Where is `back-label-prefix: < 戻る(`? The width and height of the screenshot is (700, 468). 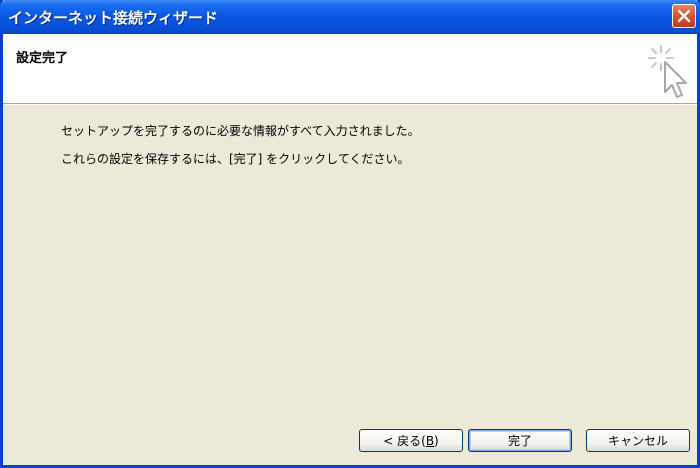 back-label-prefix: < 戻る( is located at coordinates (404, 441).